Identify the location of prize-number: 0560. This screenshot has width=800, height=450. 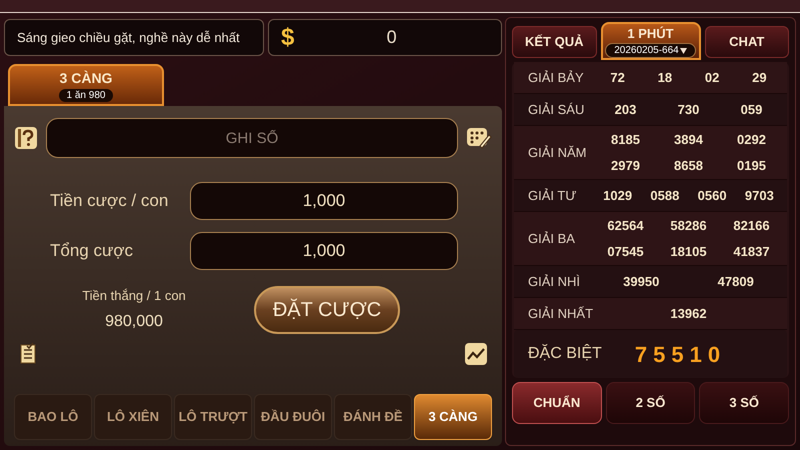
(712, 195).